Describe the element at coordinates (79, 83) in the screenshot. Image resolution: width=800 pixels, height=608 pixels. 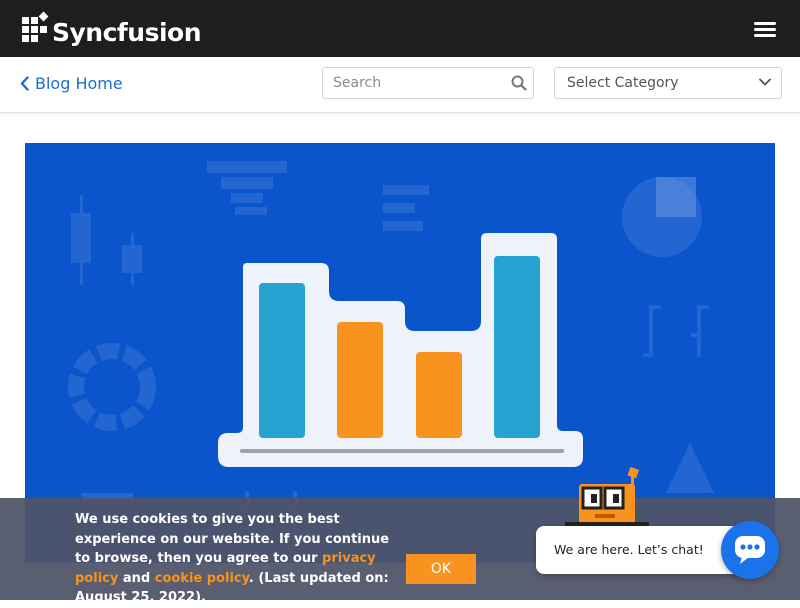
I see `blog-home-label: Blog Home` at that location.